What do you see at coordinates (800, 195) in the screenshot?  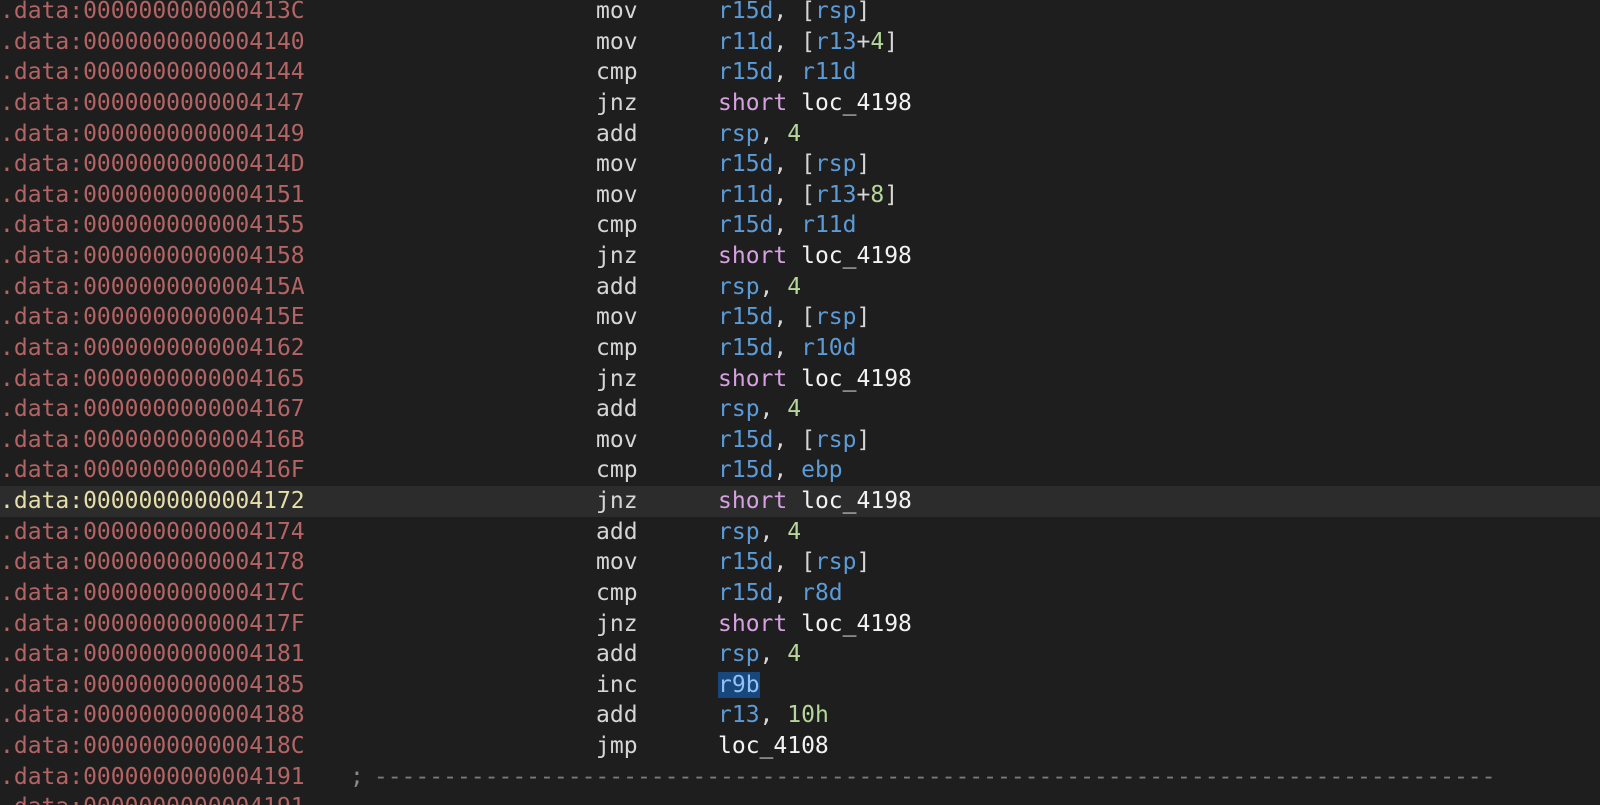 I see `listing-row: .data:0000000000004151 mov r11d, [r13+8]` at bounding box center [800, 195].